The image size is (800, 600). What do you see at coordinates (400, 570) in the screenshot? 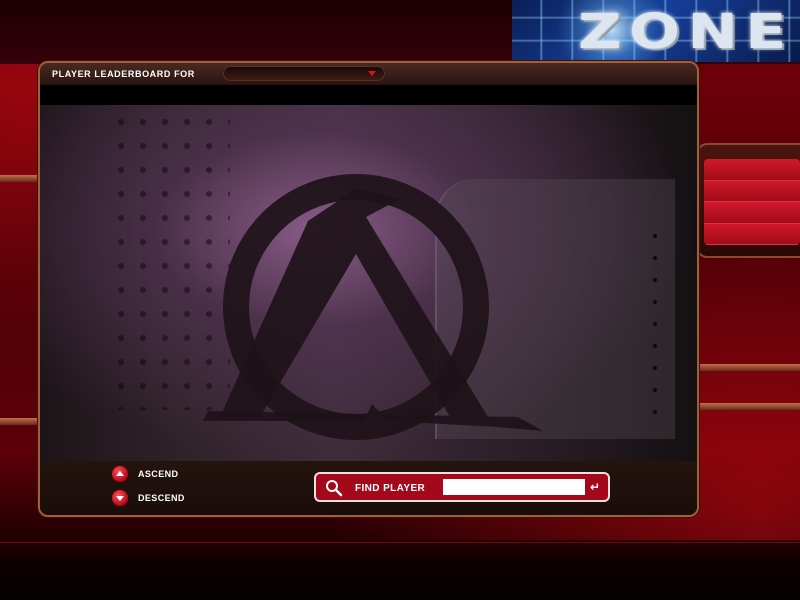
I see `bottom-band` at bounding box center [400, 570].